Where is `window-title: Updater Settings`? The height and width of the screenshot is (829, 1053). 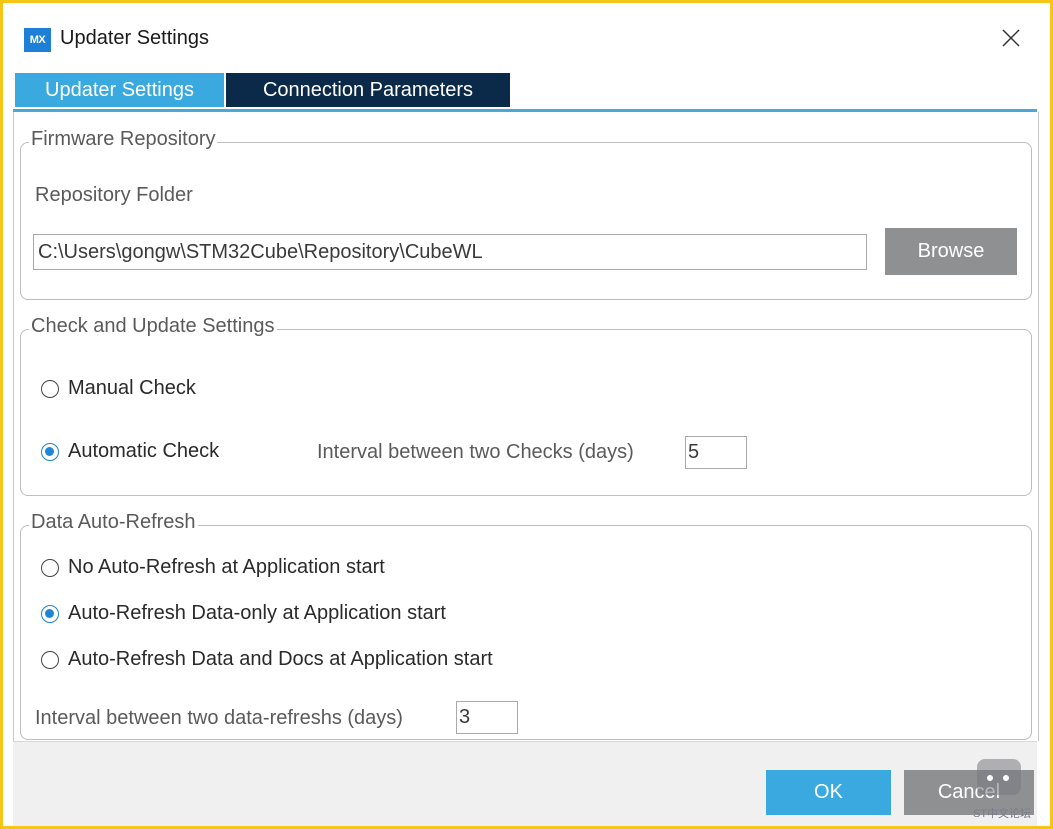 window-title: Updater Settings is located at coordinates (134, 38).